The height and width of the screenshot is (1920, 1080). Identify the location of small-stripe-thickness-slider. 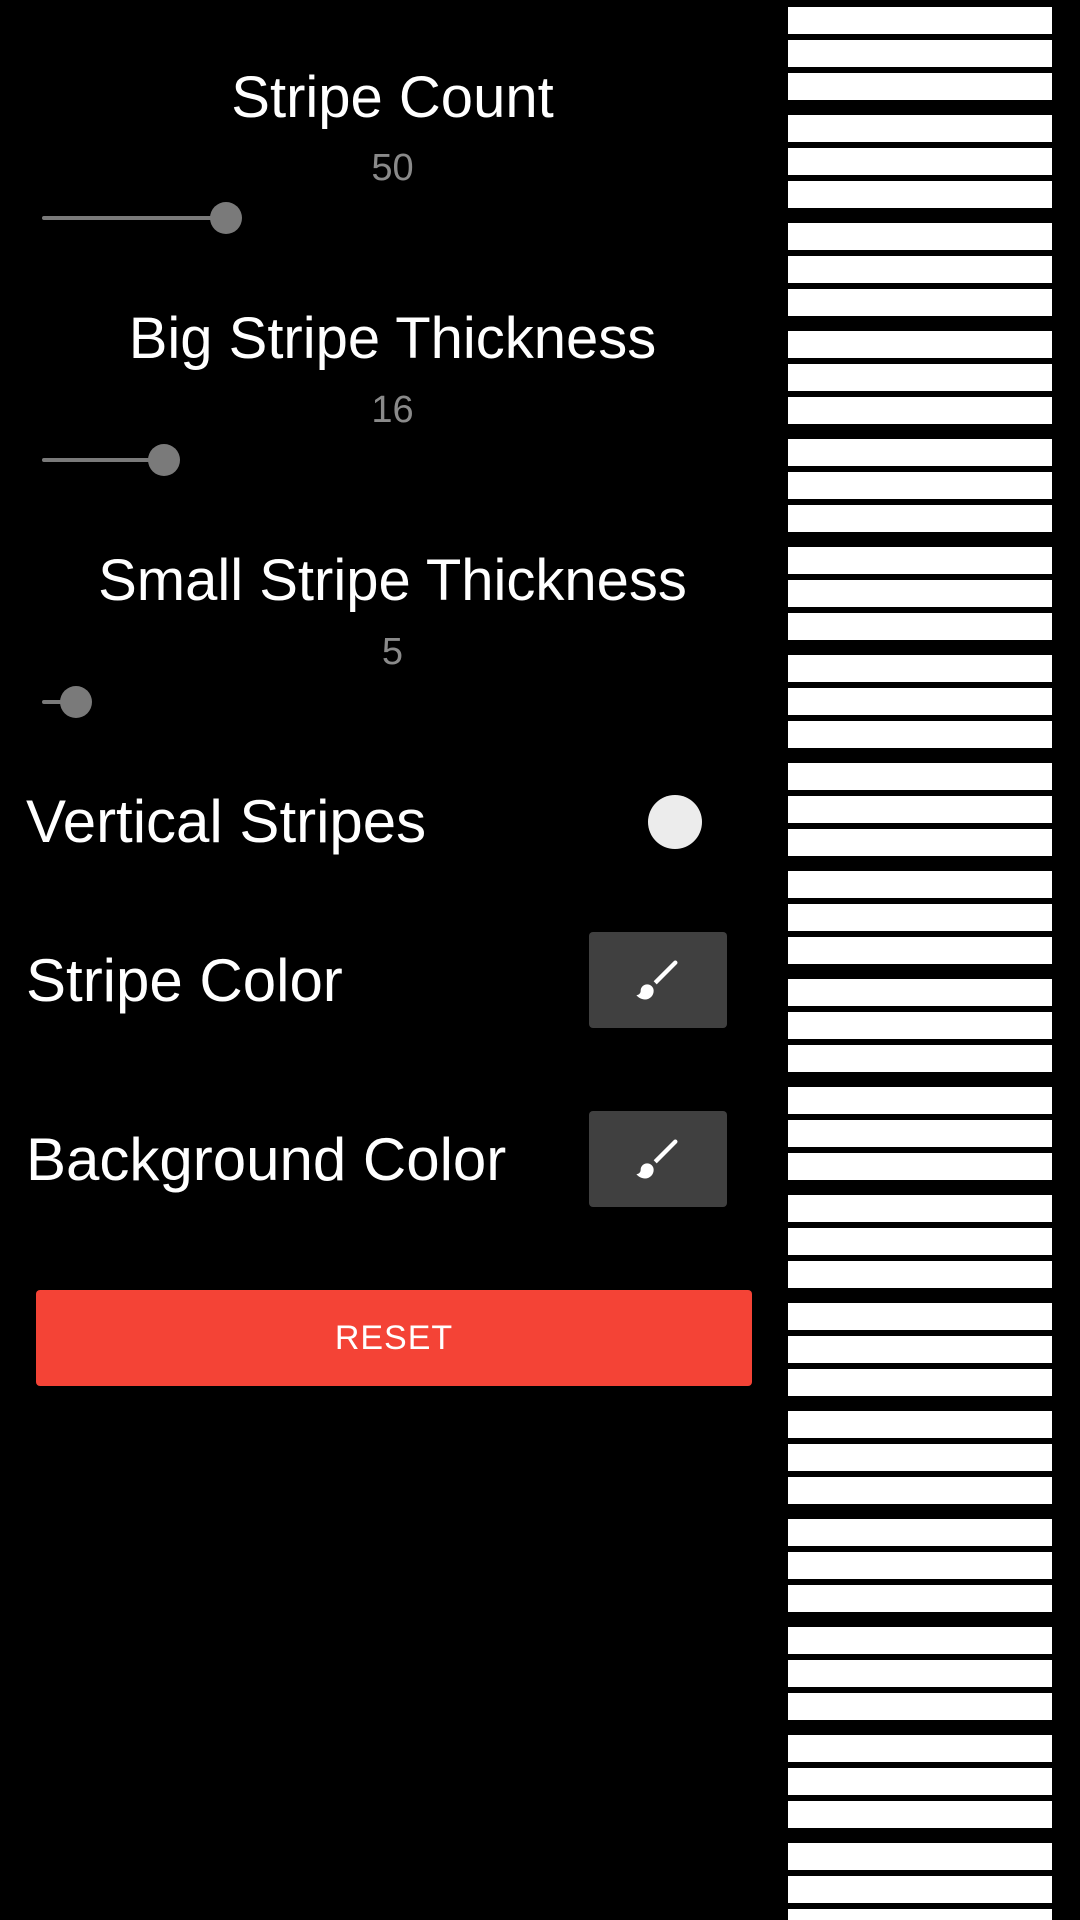
(392, 702).